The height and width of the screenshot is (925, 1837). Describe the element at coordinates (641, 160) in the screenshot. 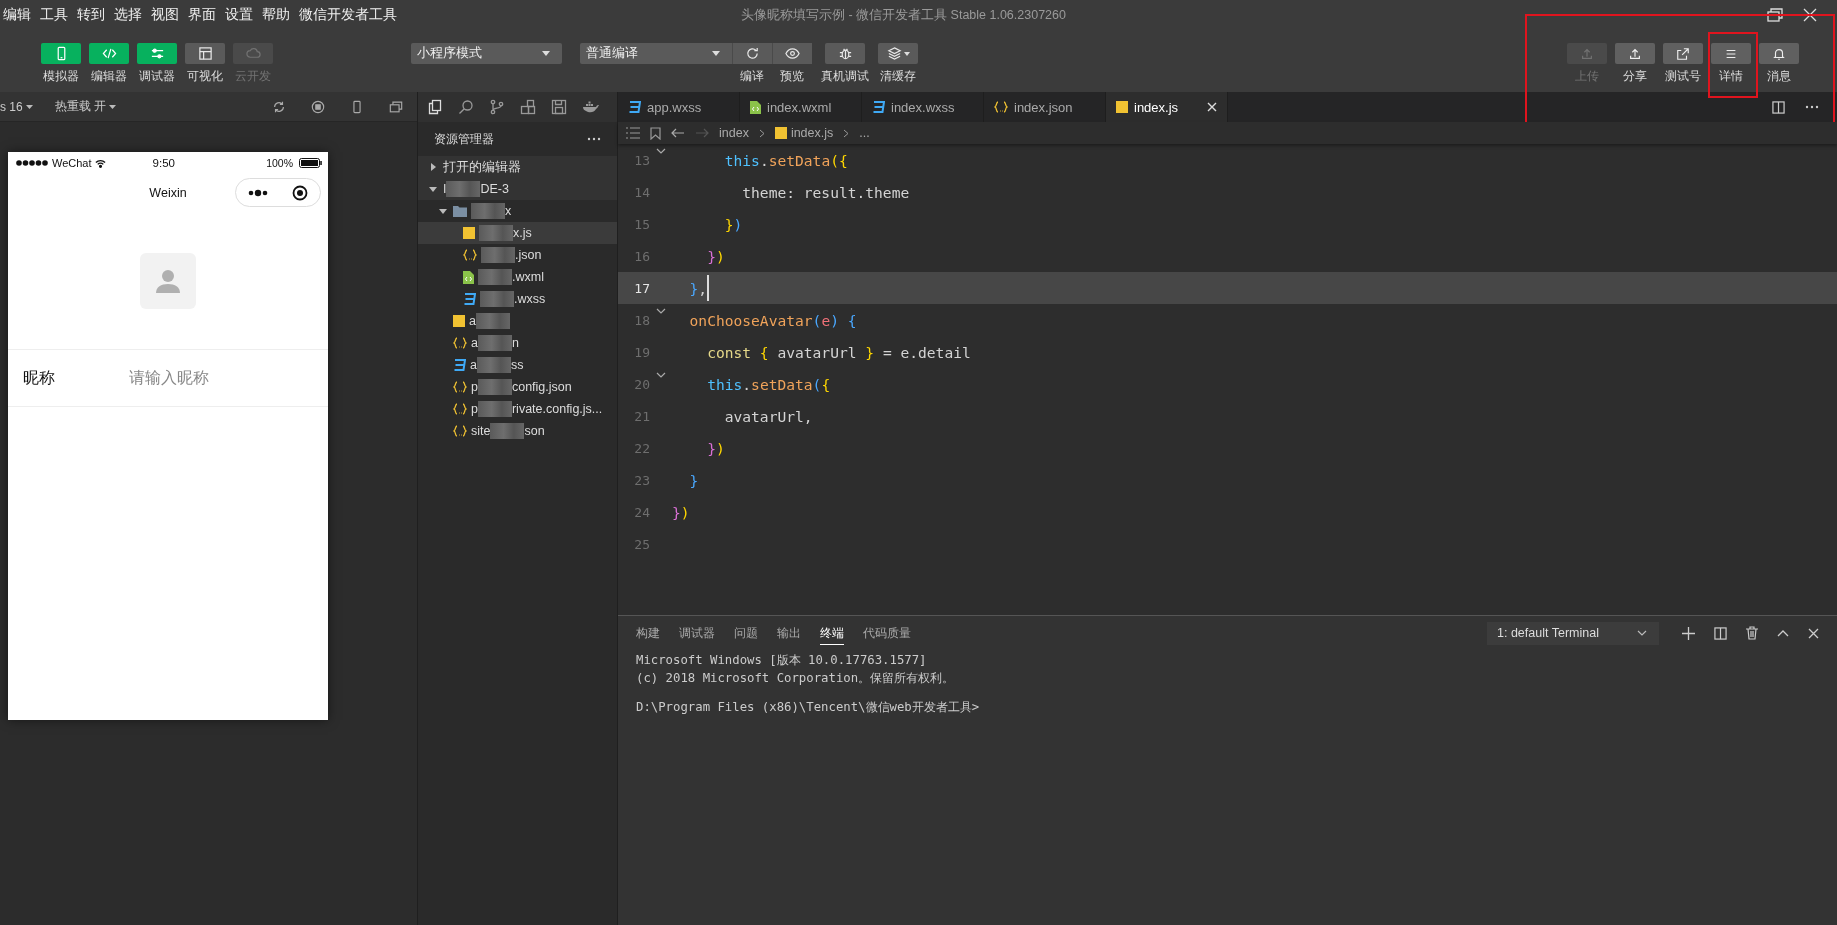

I see `line-number: 13` at that location.